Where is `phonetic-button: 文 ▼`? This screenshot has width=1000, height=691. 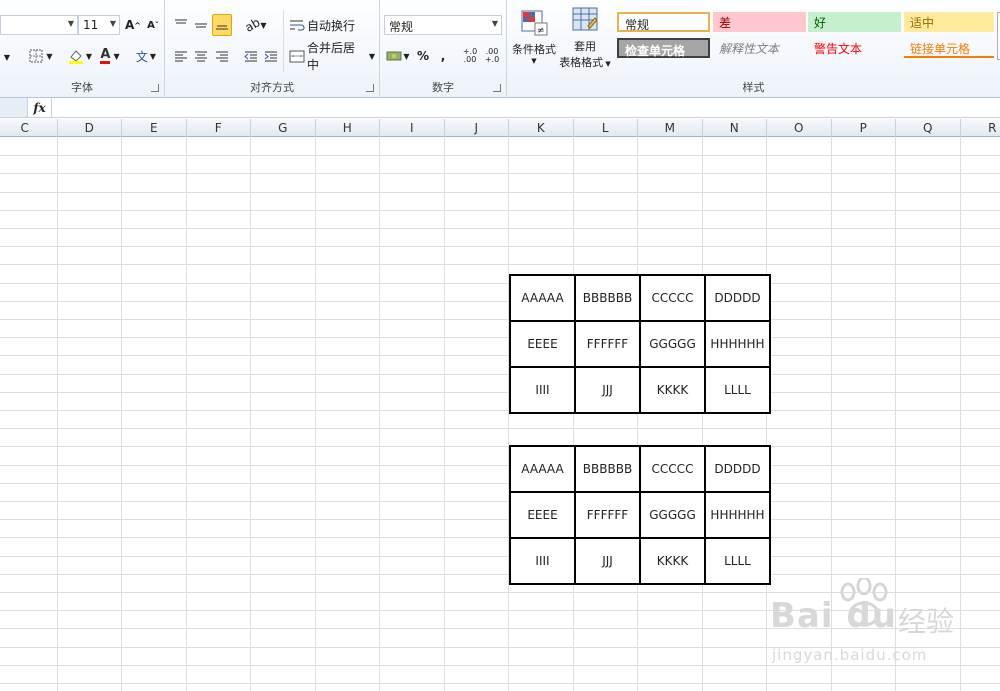
phonetic-button: 文 ▼ is located at coordinates (146, 56).